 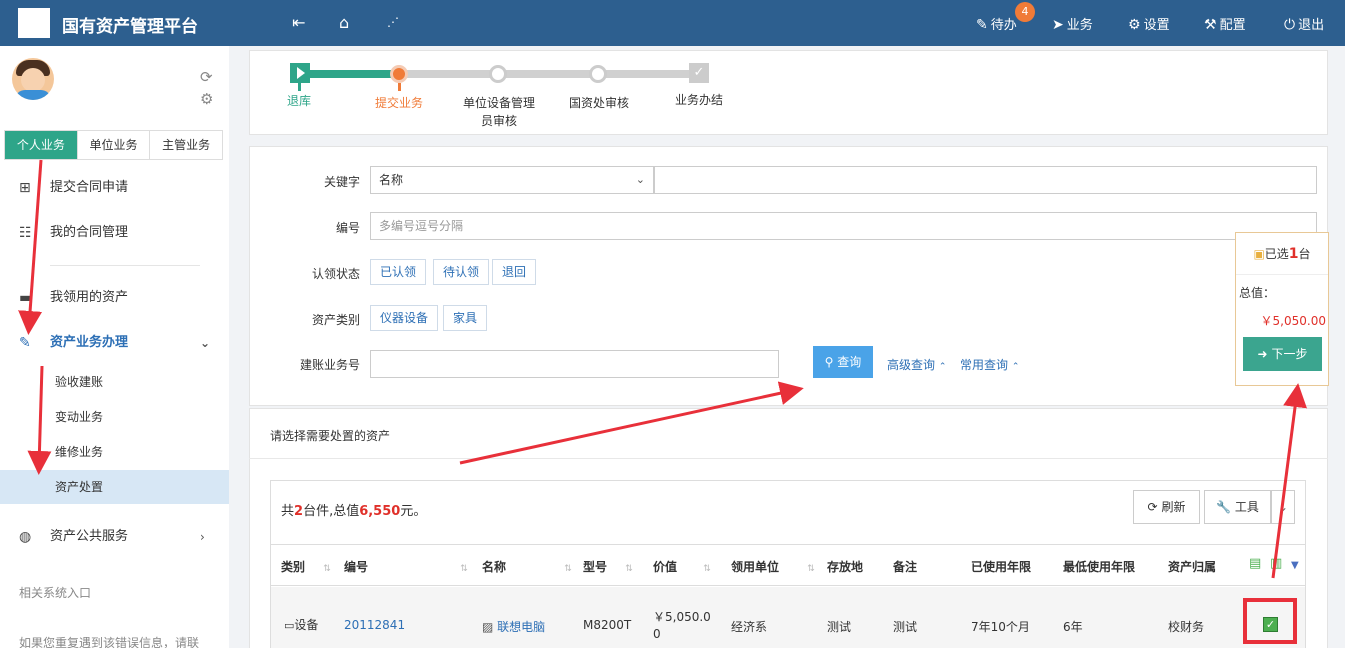 What do you see at coordinates (843, 226) in the screenshot?
I see `code-input` at bounding box center [843, 226].